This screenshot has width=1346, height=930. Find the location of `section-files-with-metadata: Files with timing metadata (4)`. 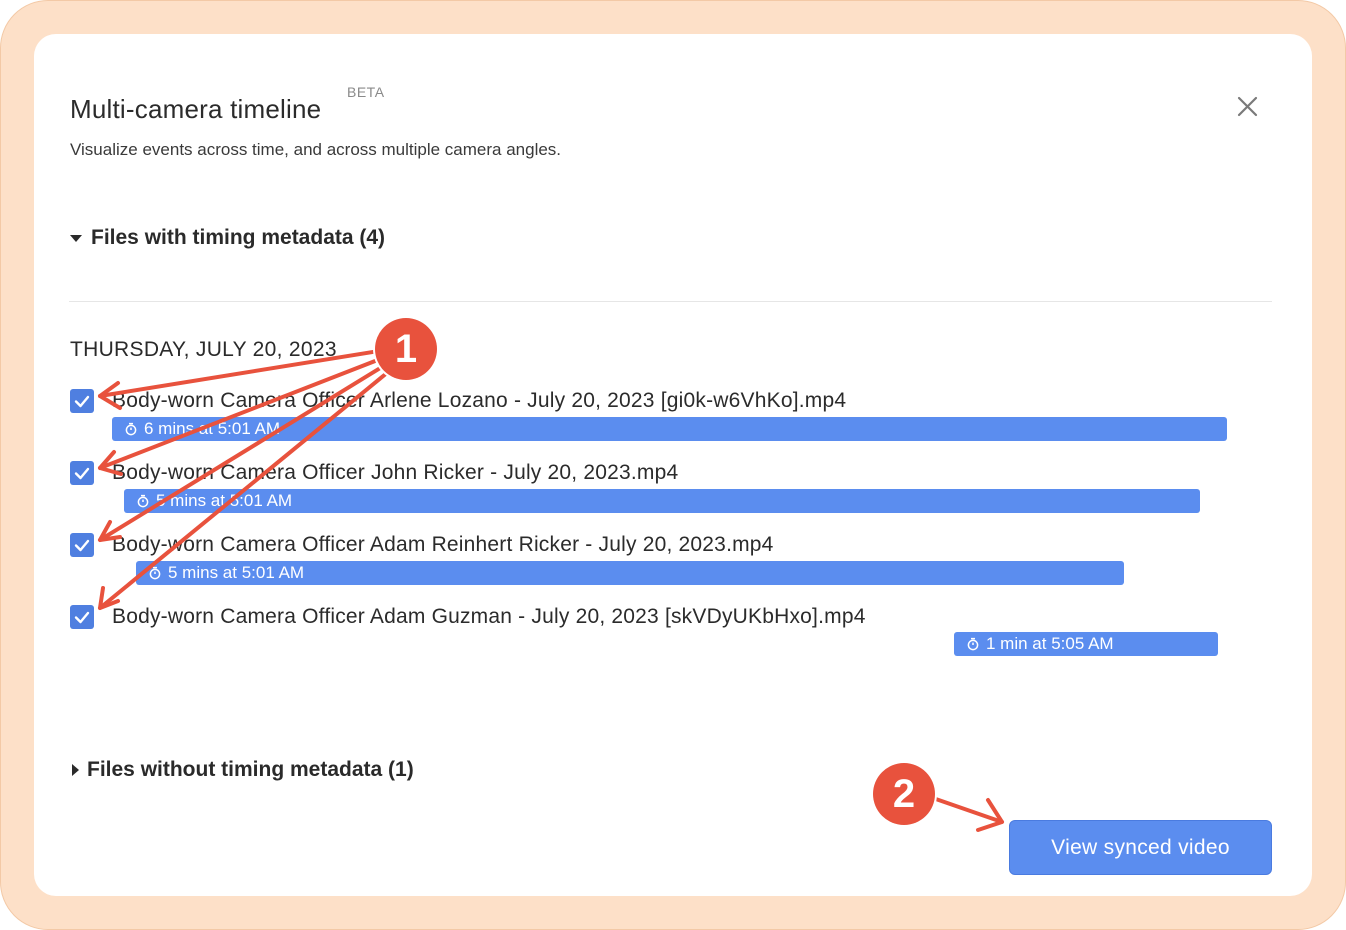

section-files-with-metadata: Files with timing metadata (4) is located at coordinates (227, 238).